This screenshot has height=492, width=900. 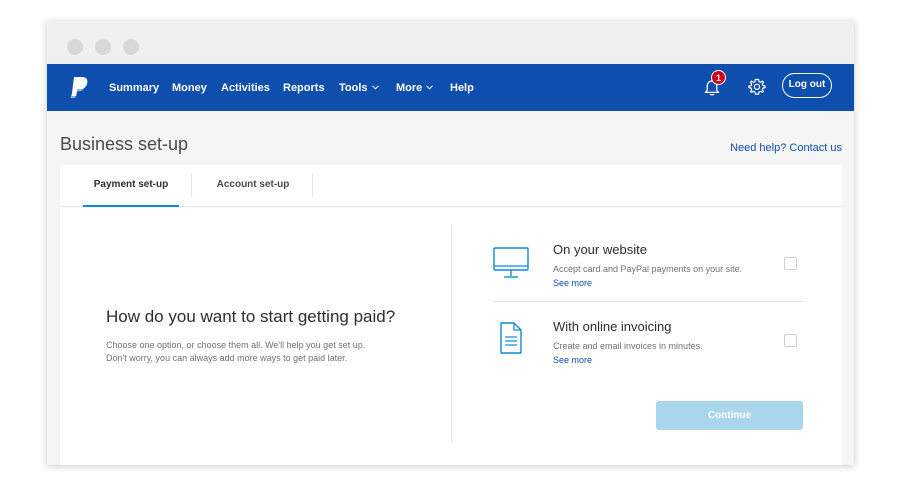 I want to click on option-invoicing-title: With online invoicing, so click(x=612, y=326).